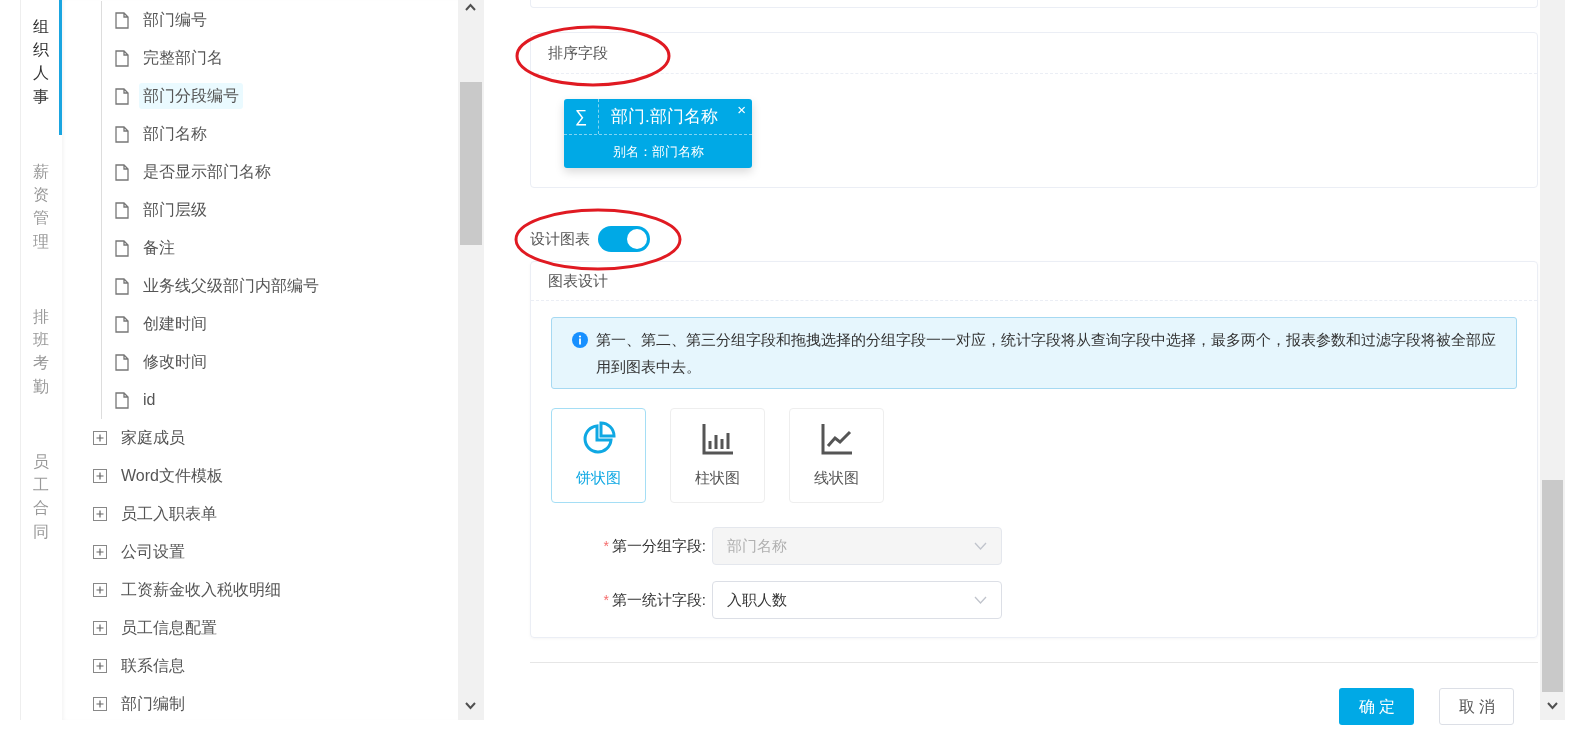  Describe the element at coordinates (175, 362) in the screenshot. I see `tree-item: 修改时间` at that location.